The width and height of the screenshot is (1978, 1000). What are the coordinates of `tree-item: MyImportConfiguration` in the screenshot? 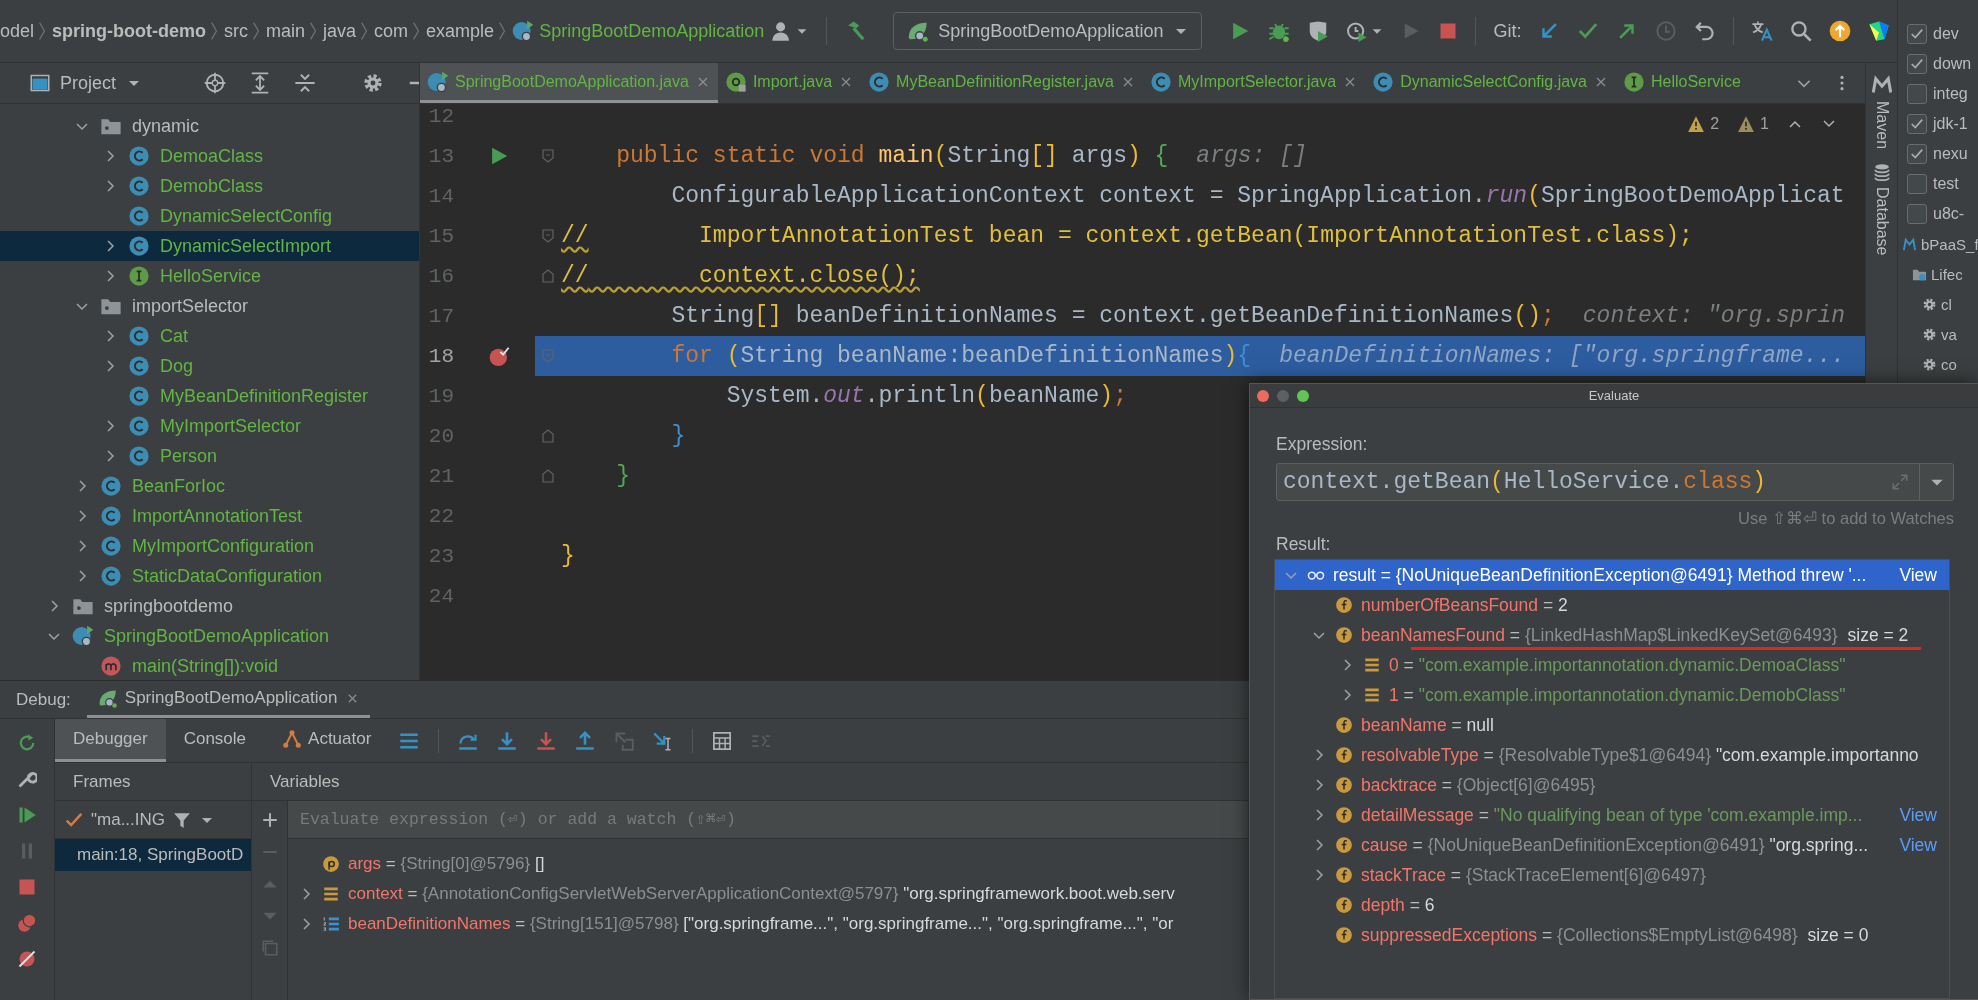 It's located at (209, 546).